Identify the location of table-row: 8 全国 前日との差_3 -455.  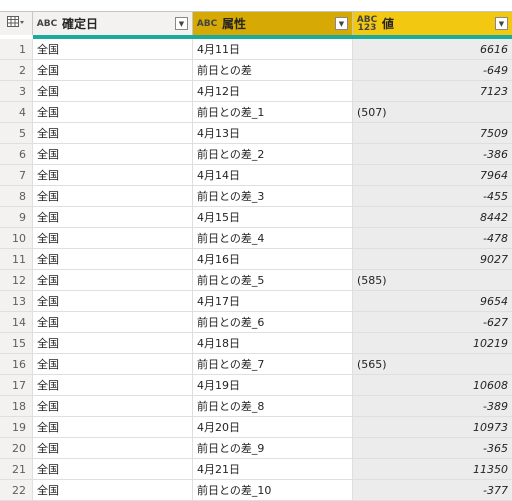
(256, 196).